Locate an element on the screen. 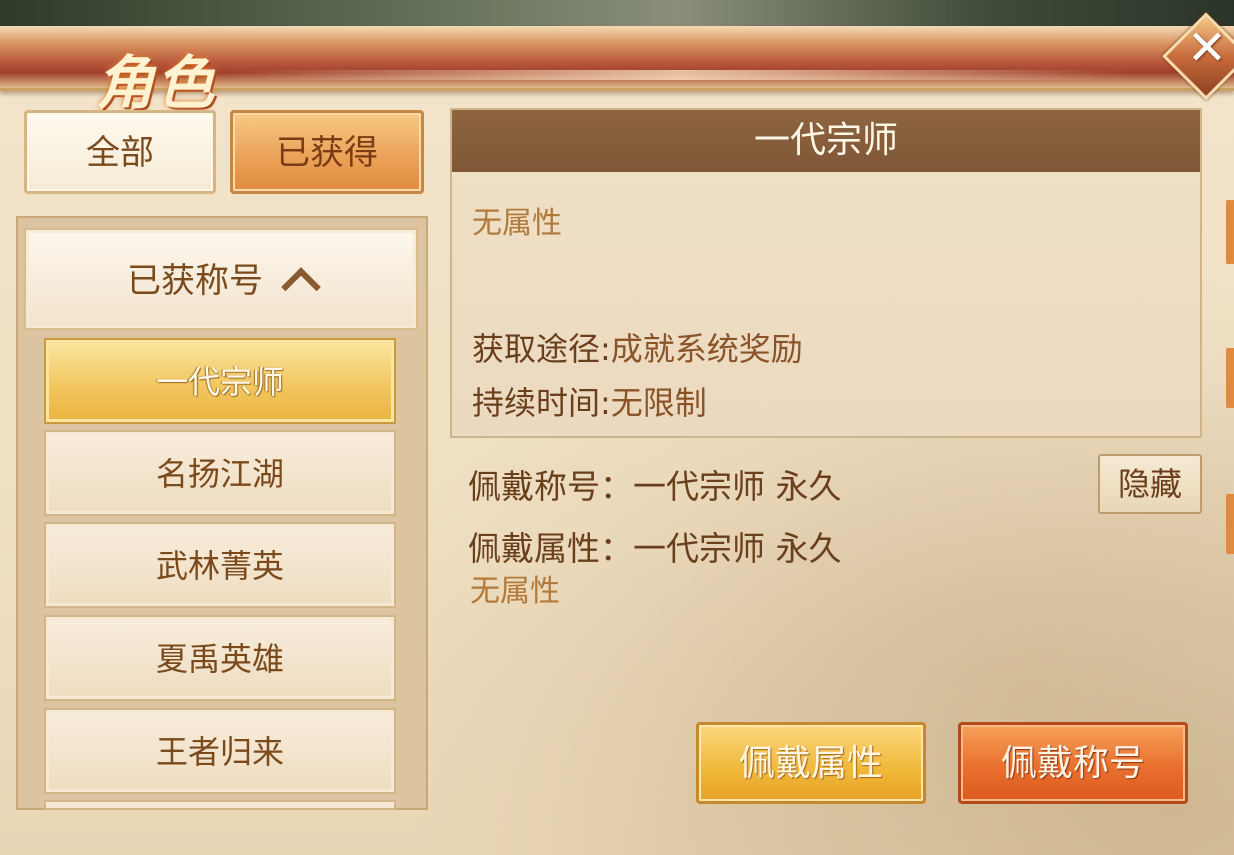 The width and height of the screenshot is (1234, 855). duration-value: 无限制 is located at coordinates (658, 403).